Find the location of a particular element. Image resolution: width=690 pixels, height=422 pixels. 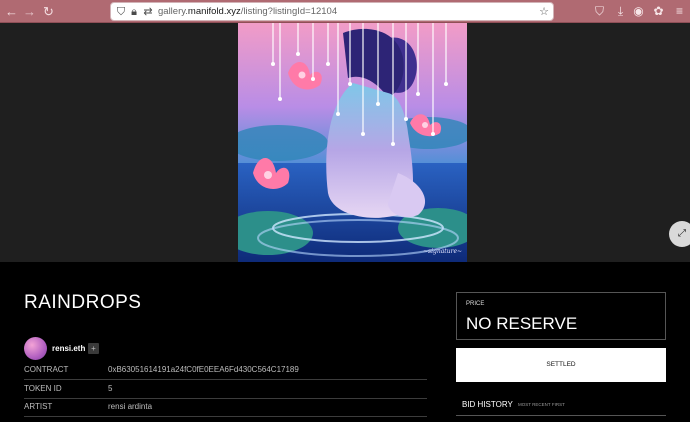

avatar is located at coordinates (35, 348).